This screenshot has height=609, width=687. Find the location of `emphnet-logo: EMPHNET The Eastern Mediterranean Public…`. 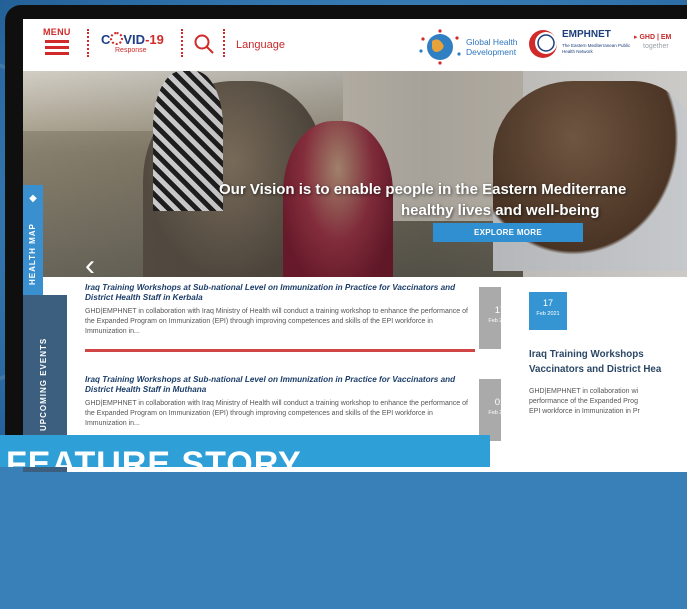

emphnet-logo: EMPHNET The Eastern Mediterranean Public… is located at coordinates (586, 46).